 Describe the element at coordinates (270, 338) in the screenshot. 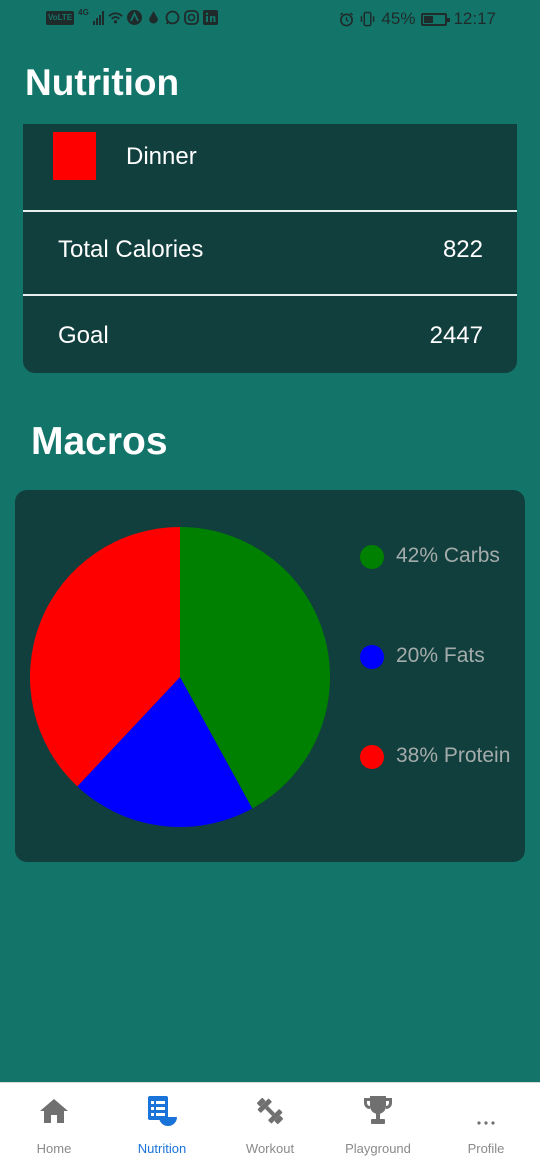

I see `goal-row: Goal 2447` at that location.